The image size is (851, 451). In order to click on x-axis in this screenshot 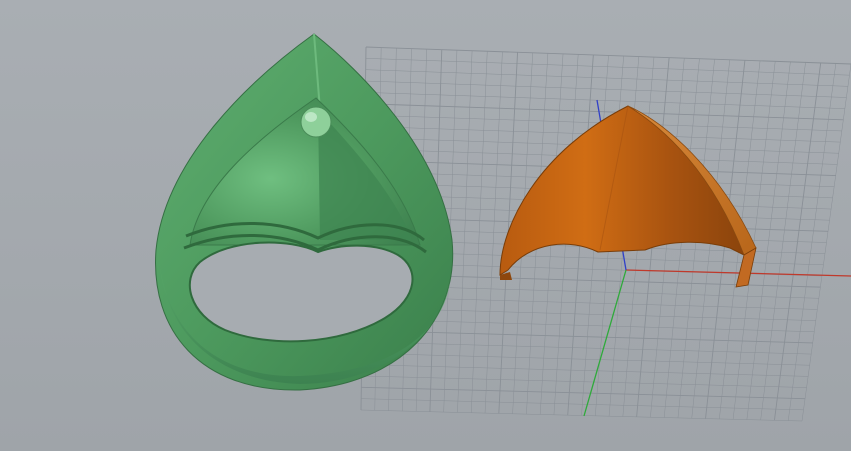, I will do `click(738, 273)`.